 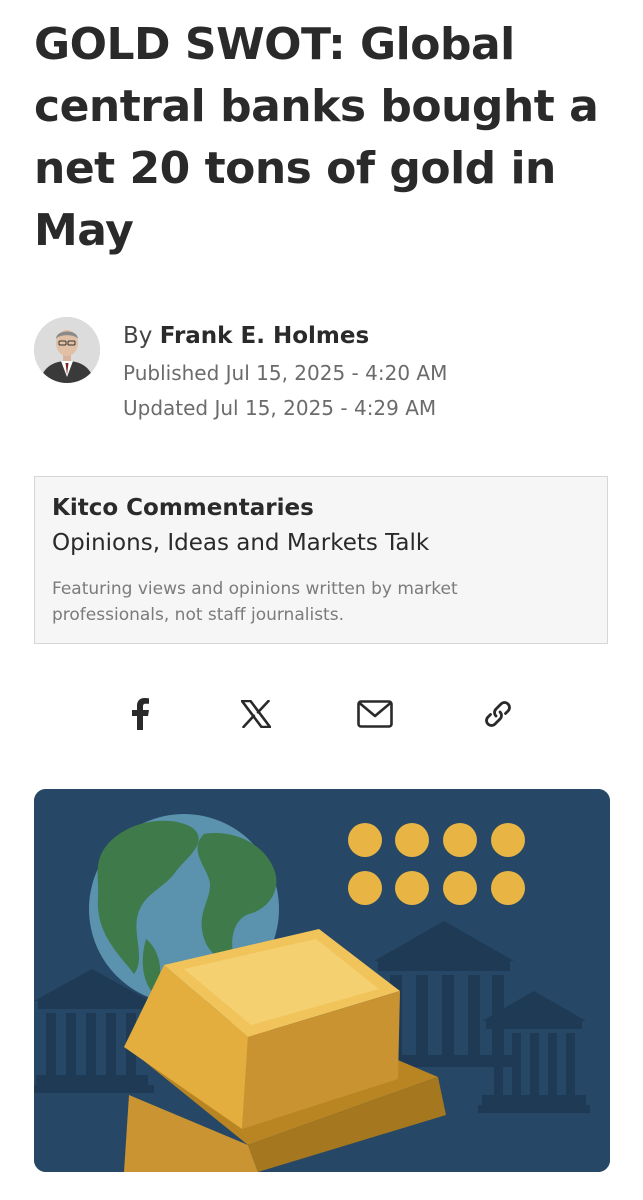 I want to click on published-date: Published Jul 15, 2025 - 4:20 AM, so click(x=285, y=373).